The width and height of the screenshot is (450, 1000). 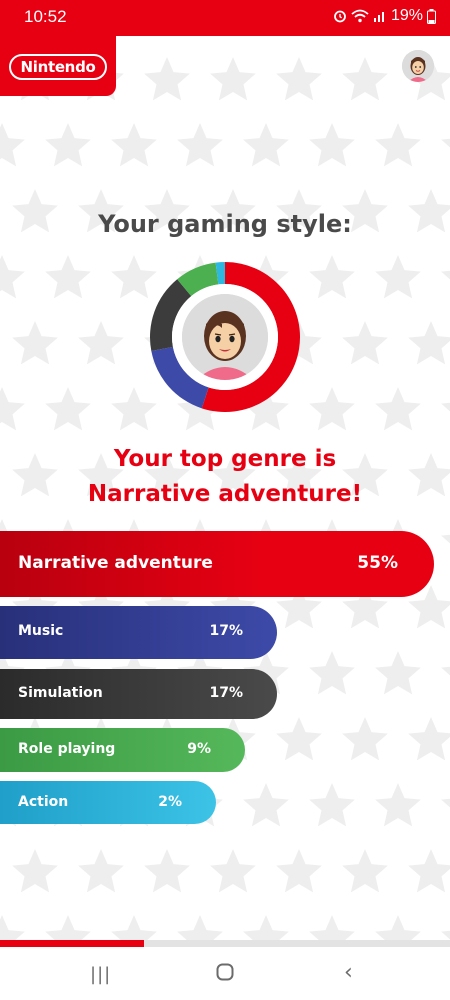 What do you see at coordinates (225, 18) in the screenshot?
I see `status-bar: 10:52 19%` at bounding box center [225, 18].